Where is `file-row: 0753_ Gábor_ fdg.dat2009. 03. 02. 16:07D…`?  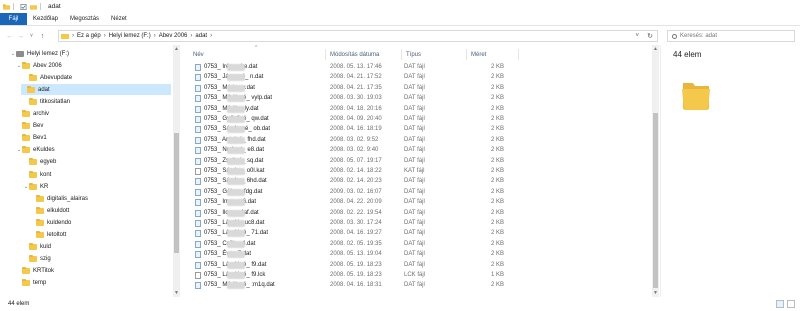
file-row: 0753_ Gábor_ fdg.dat2009. 03. 02. 16:07D… is located at coordinates (418, 193).